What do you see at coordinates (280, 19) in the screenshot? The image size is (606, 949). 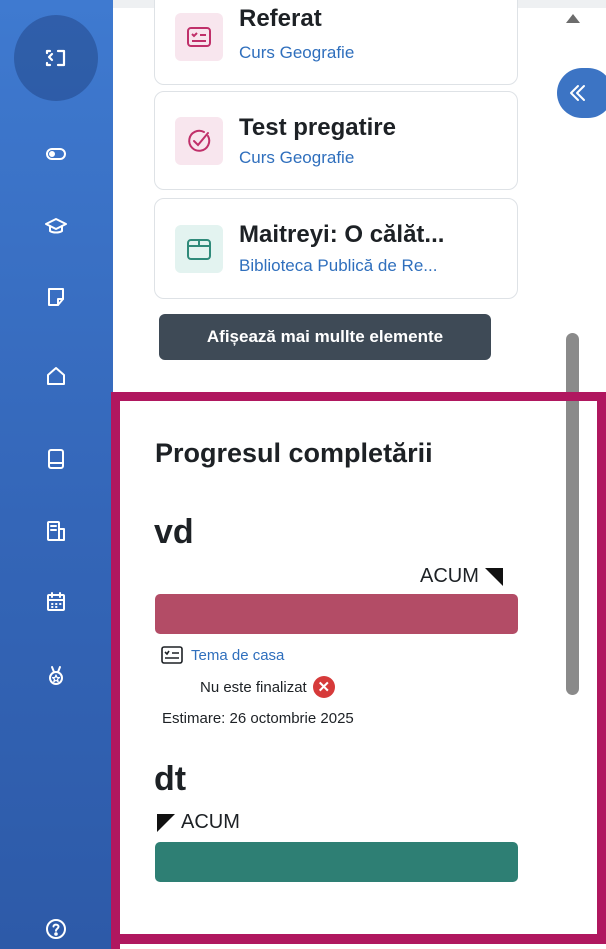 I see `item-title: Referat` at bounding box center [280, 19].